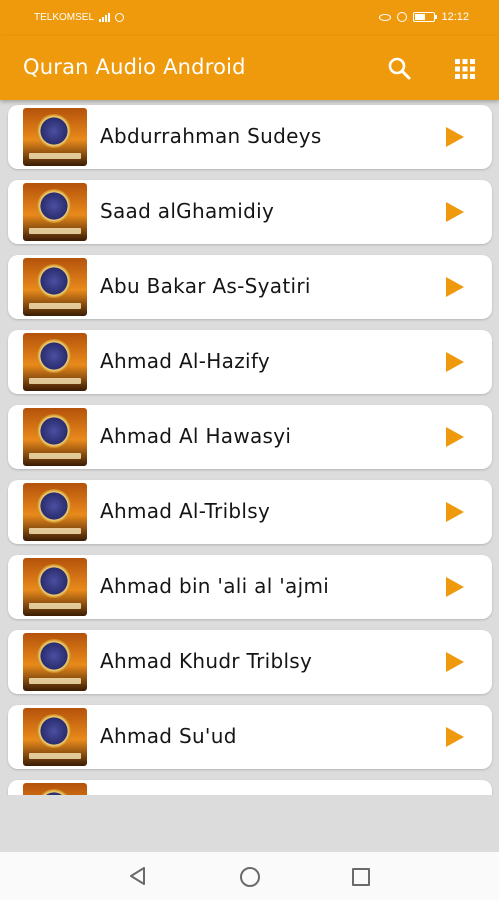 This screenshot has width=499, height=900. What do you see at coordinates (250, 787) in the screenshot?
I see `reciter-item` at bounding box center [250, 787].